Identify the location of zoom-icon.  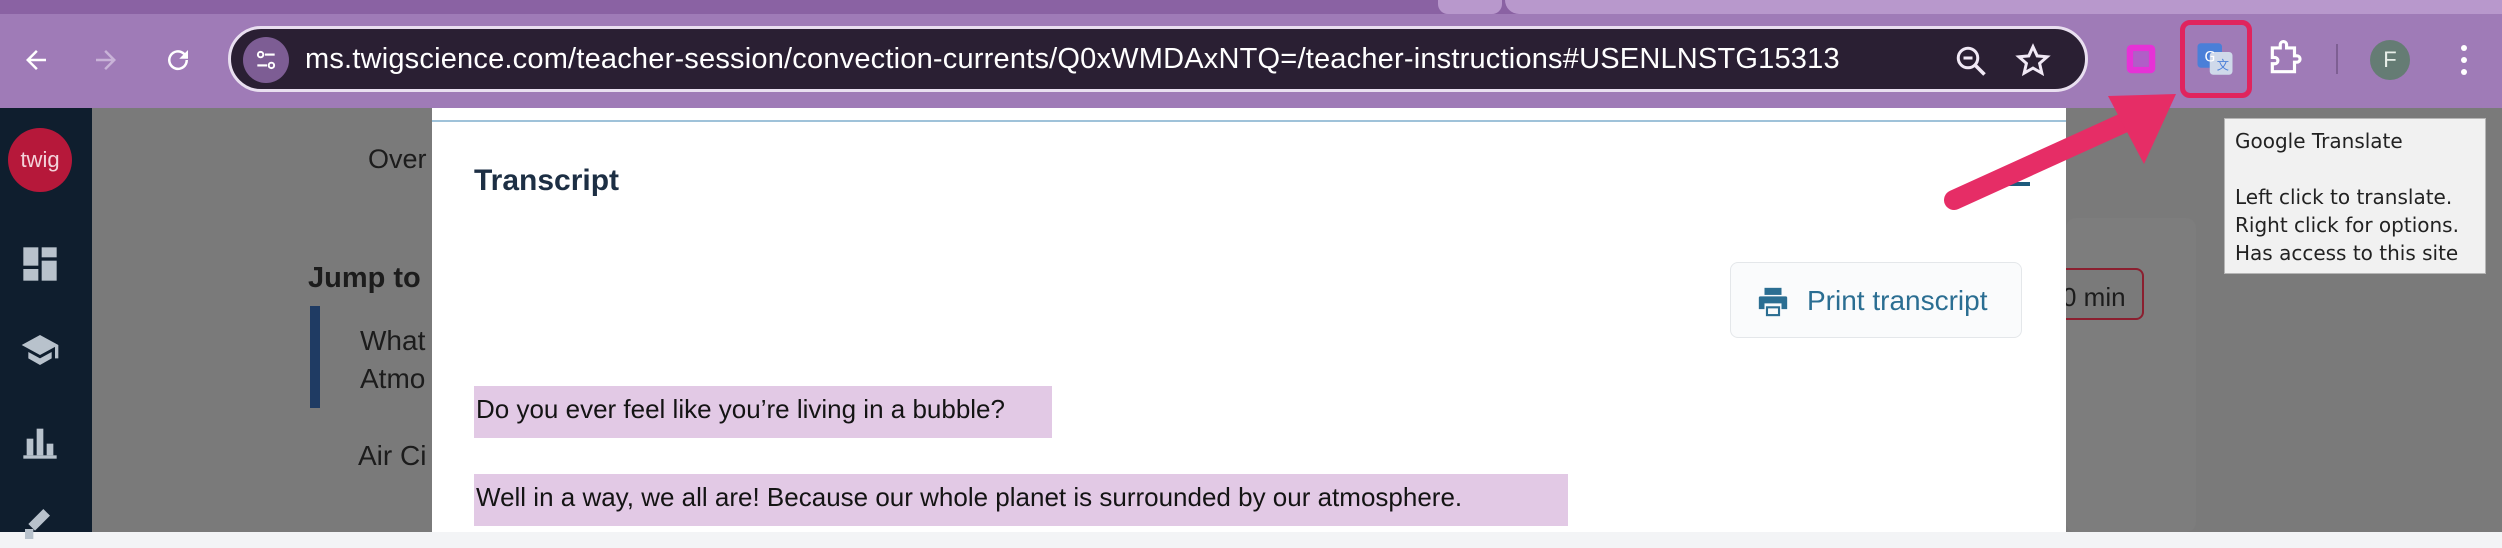
(1971, 61).